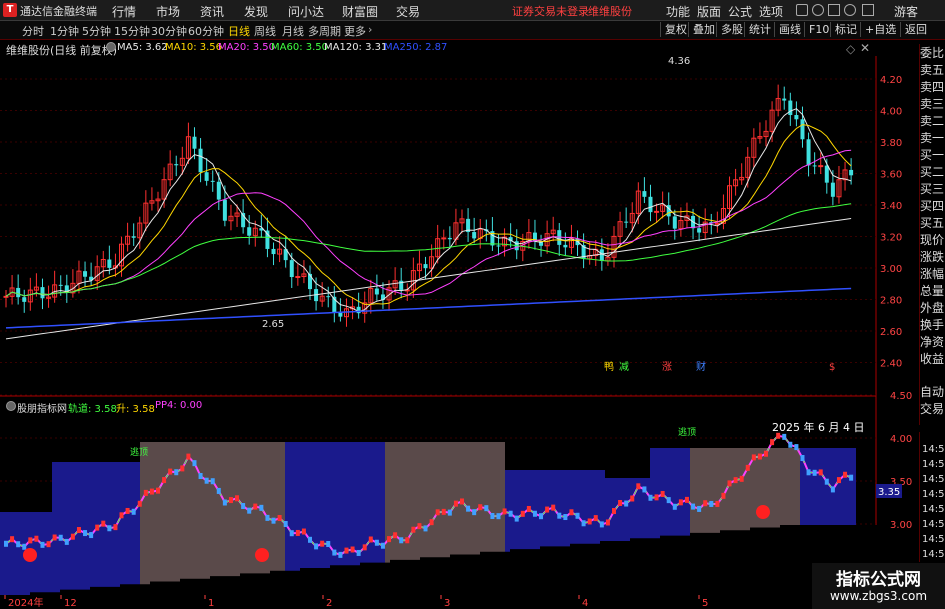  What do you see at coordinates (408, 11) in the screenshot?
I see `menu-item-trade: 交易` at bounding box center [408, 11].